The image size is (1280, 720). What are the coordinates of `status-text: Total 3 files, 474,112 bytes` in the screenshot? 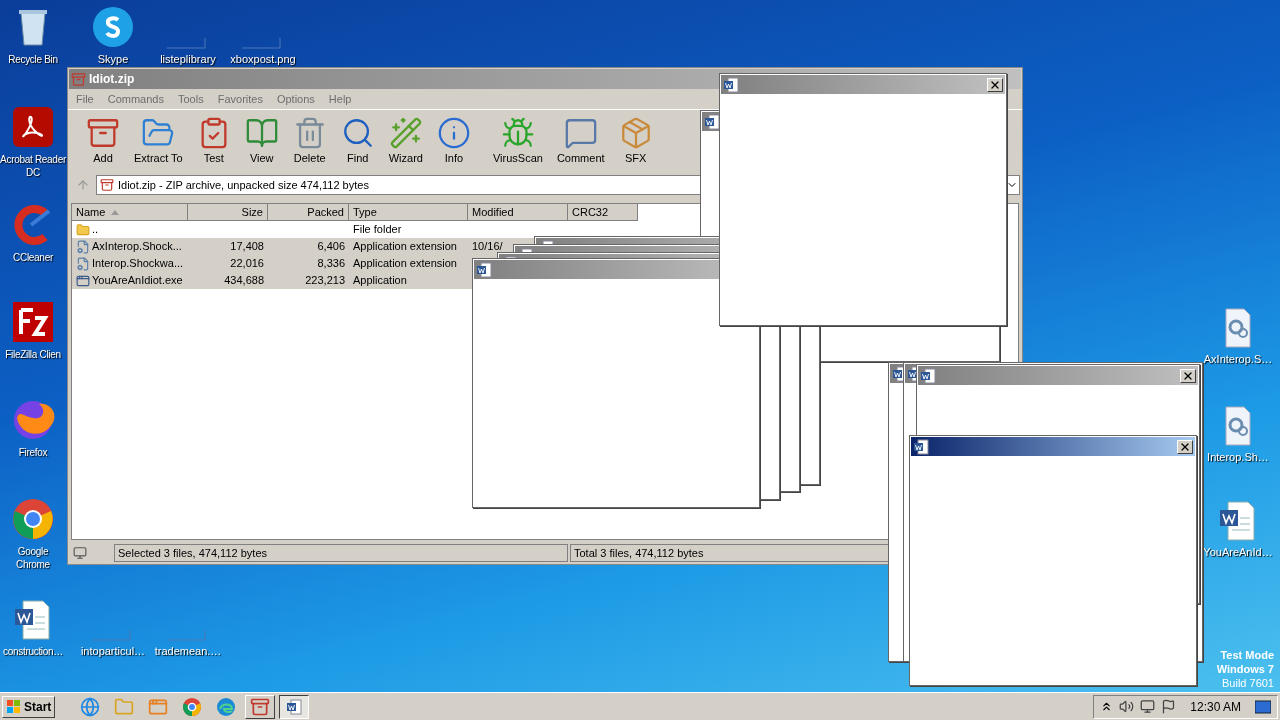 It's located at (639, 553).